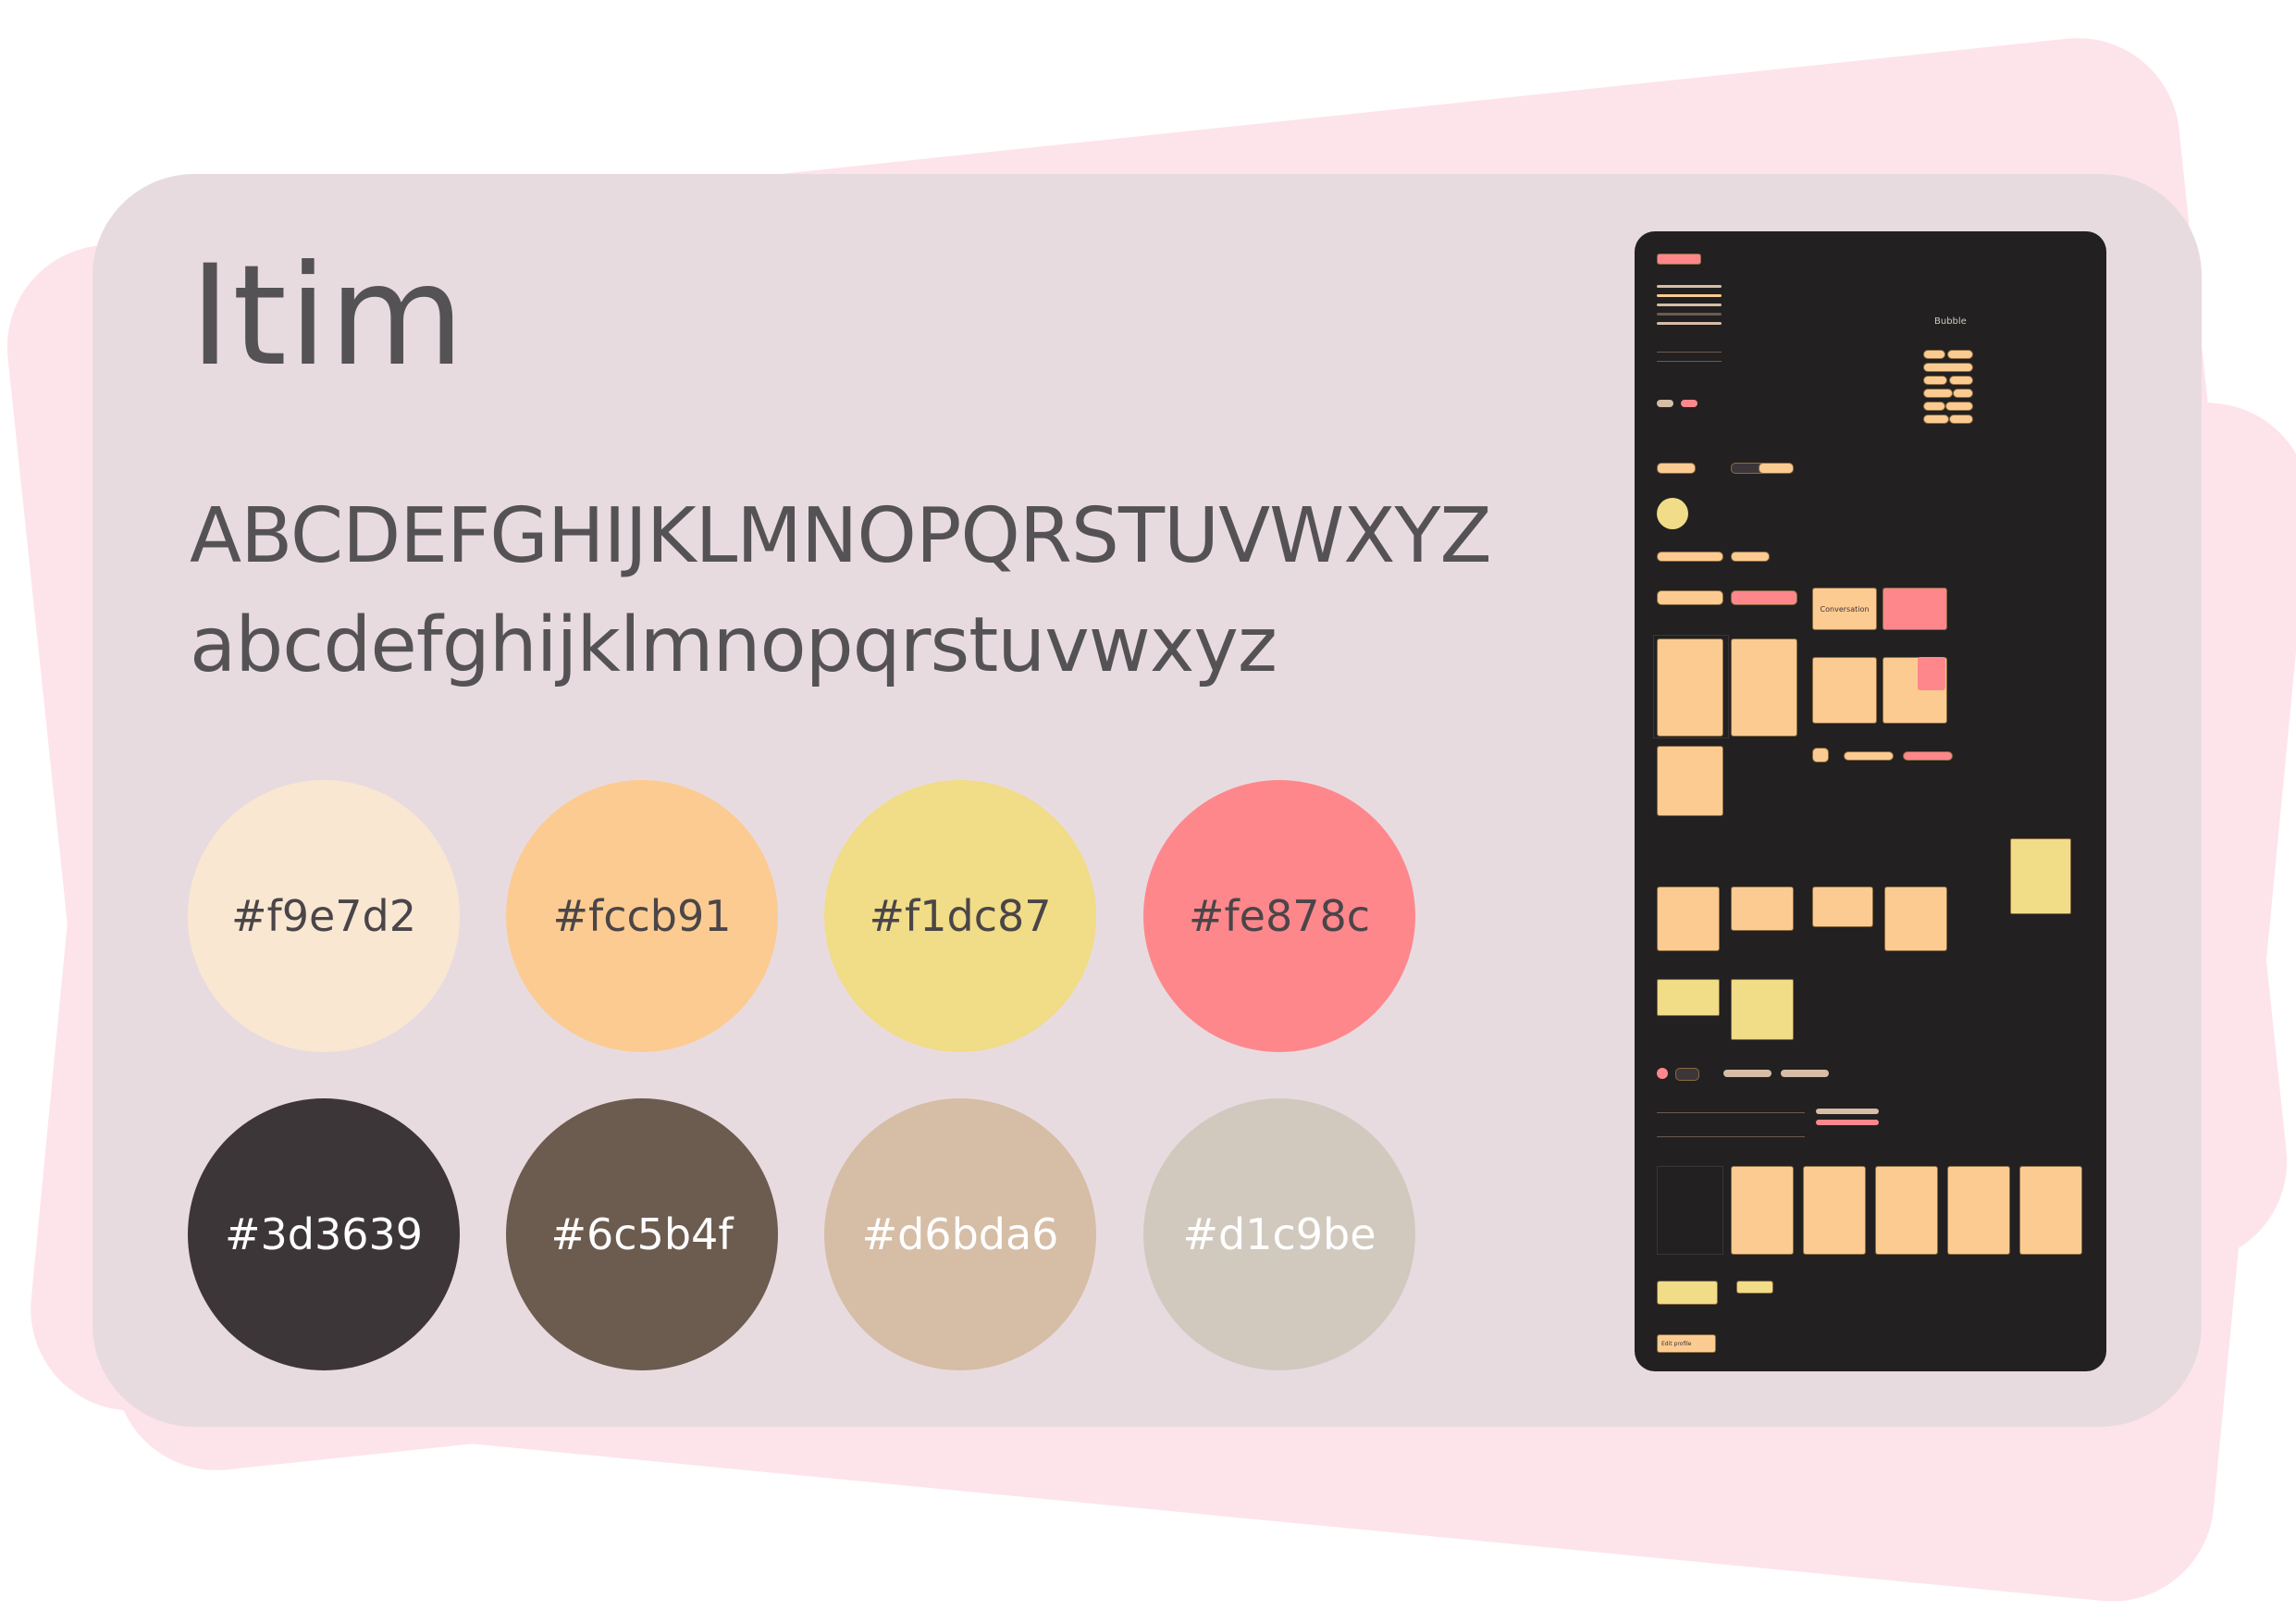  Describe the element at coordinates (1679, 259) in the screenshot. I see `preview-color-chips` at that location.